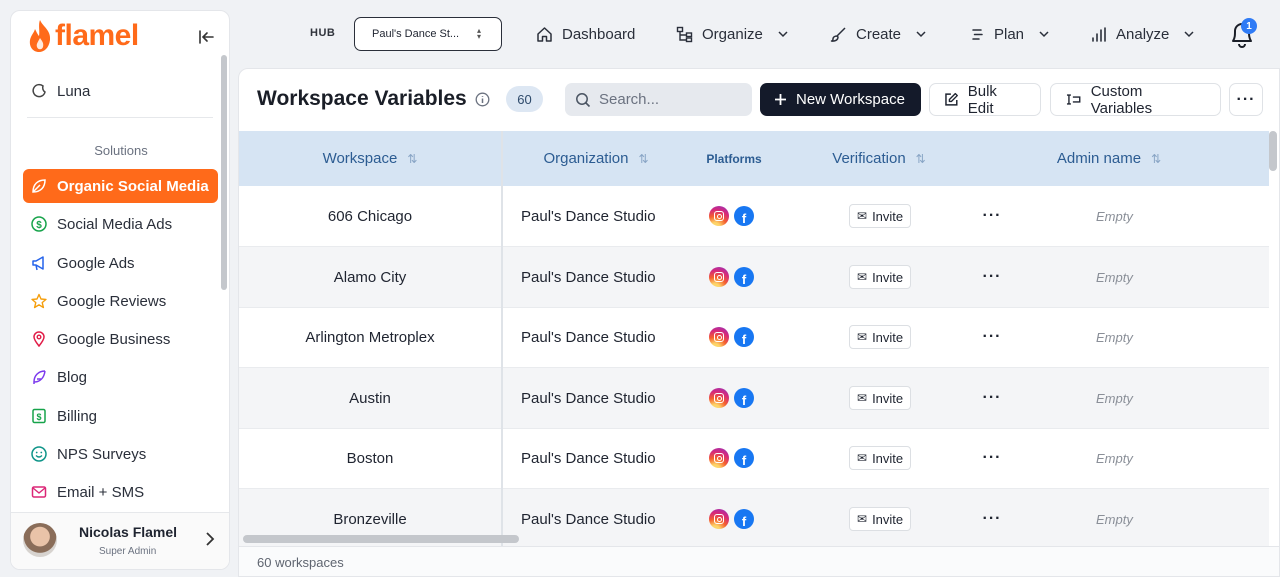 The height and width of the screenshot is (577, 1280). Describe the element at coordinates (719, 519) in the screenshot. I see `instagram-icon` at that location.